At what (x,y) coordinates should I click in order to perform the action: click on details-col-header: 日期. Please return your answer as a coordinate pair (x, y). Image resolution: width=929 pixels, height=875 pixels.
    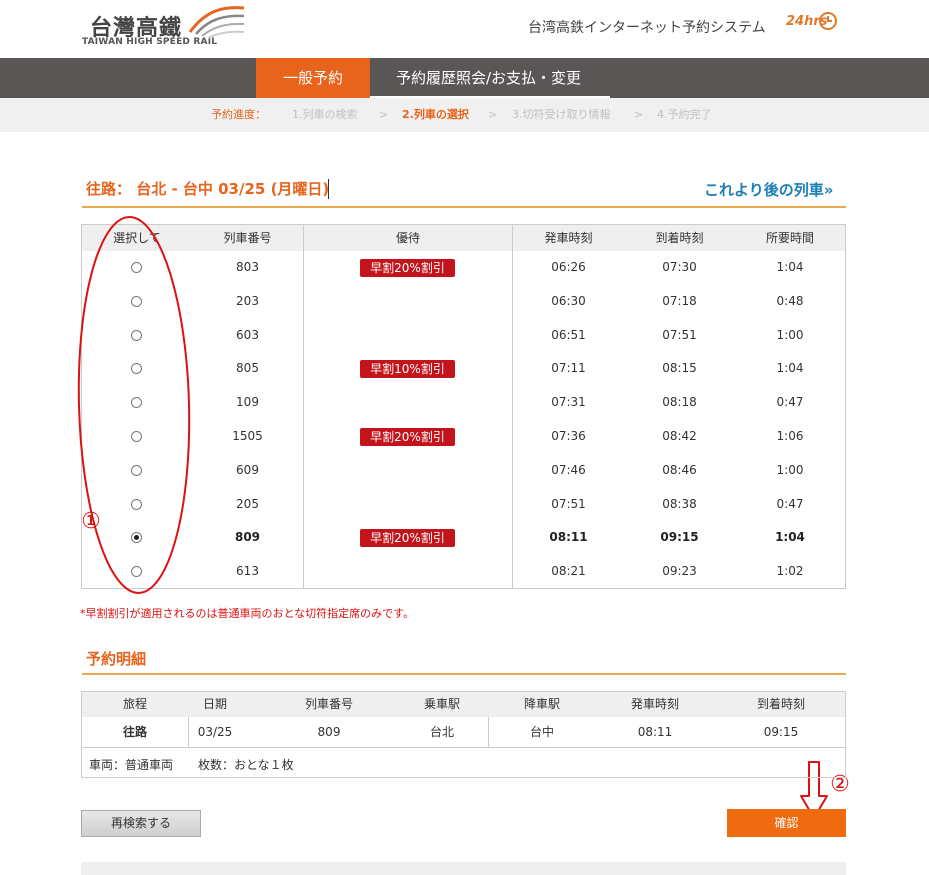
    Looking at the image, I should click on (214, 704).